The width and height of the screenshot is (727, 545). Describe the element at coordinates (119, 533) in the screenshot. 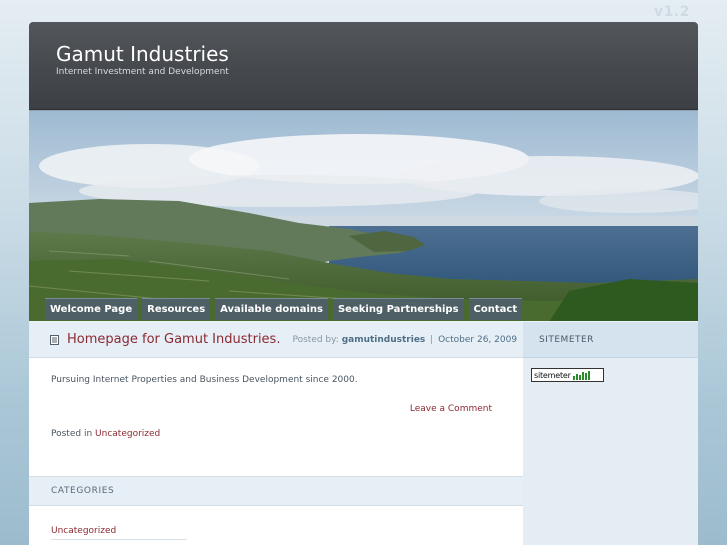

I see `category-link-uncategorized: Uncategorized` at that location.